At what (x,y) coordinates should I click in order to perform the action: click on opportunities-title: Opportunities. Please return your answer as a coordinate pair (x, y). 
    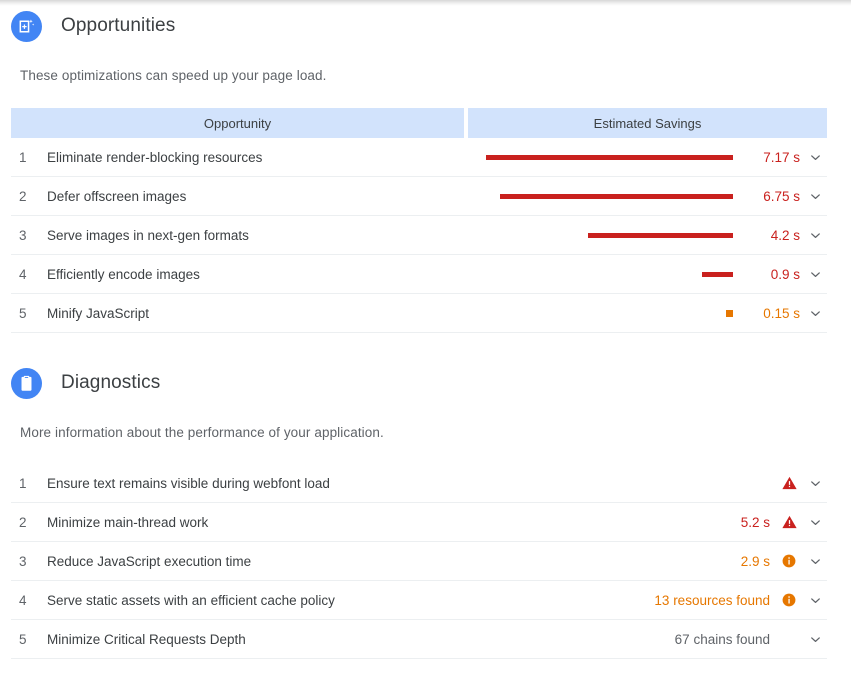
    Looking at the image, I should click on (118, 25).